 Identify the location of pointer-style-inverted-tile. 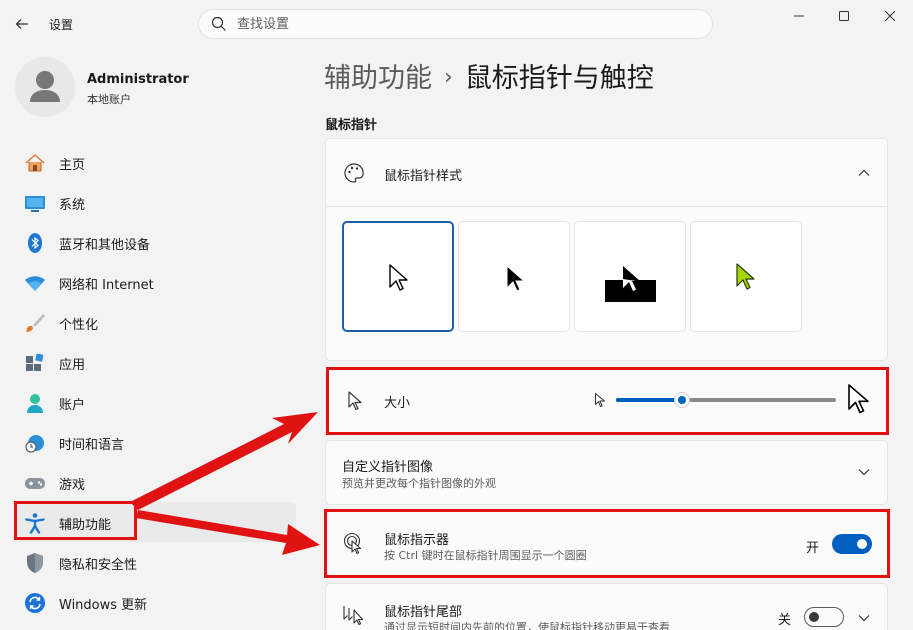
(630, 276).